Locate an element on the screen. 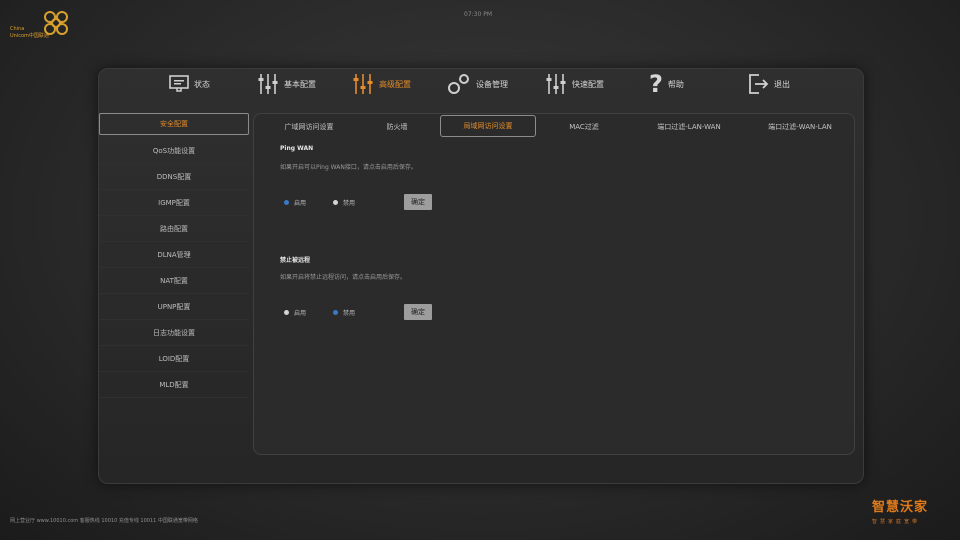 Image resolution: width=960 pixels, height=540 pixels. top-nav: 状态 基本配置 高级配置 设备管理 快速配置 ? 帮助 退出 is located at coordinates (481, 84).